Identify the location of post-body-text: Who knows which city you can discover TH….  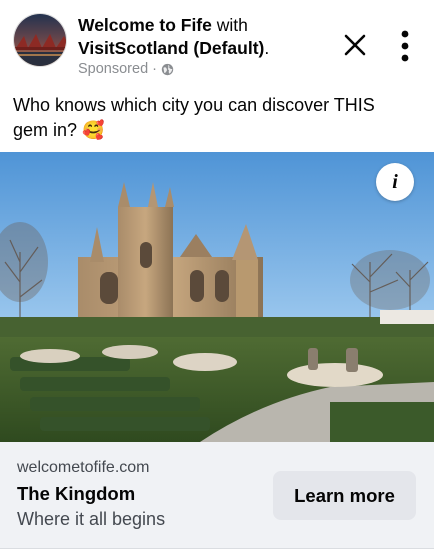
(194, 117).